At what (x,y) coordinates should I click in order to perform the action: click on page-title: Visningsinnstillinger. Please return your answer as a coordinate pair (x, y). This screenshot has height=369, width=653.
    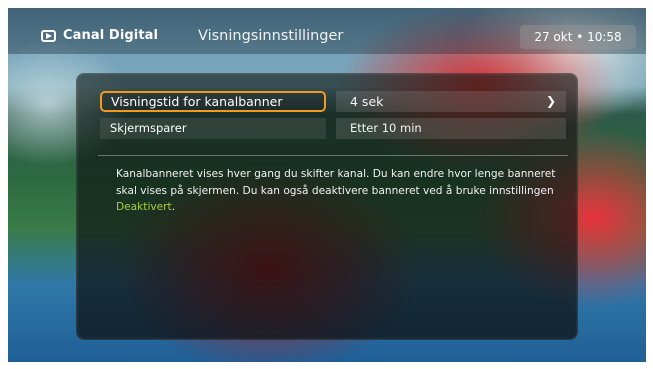
    Looking at the image, I should click on (271, 36).